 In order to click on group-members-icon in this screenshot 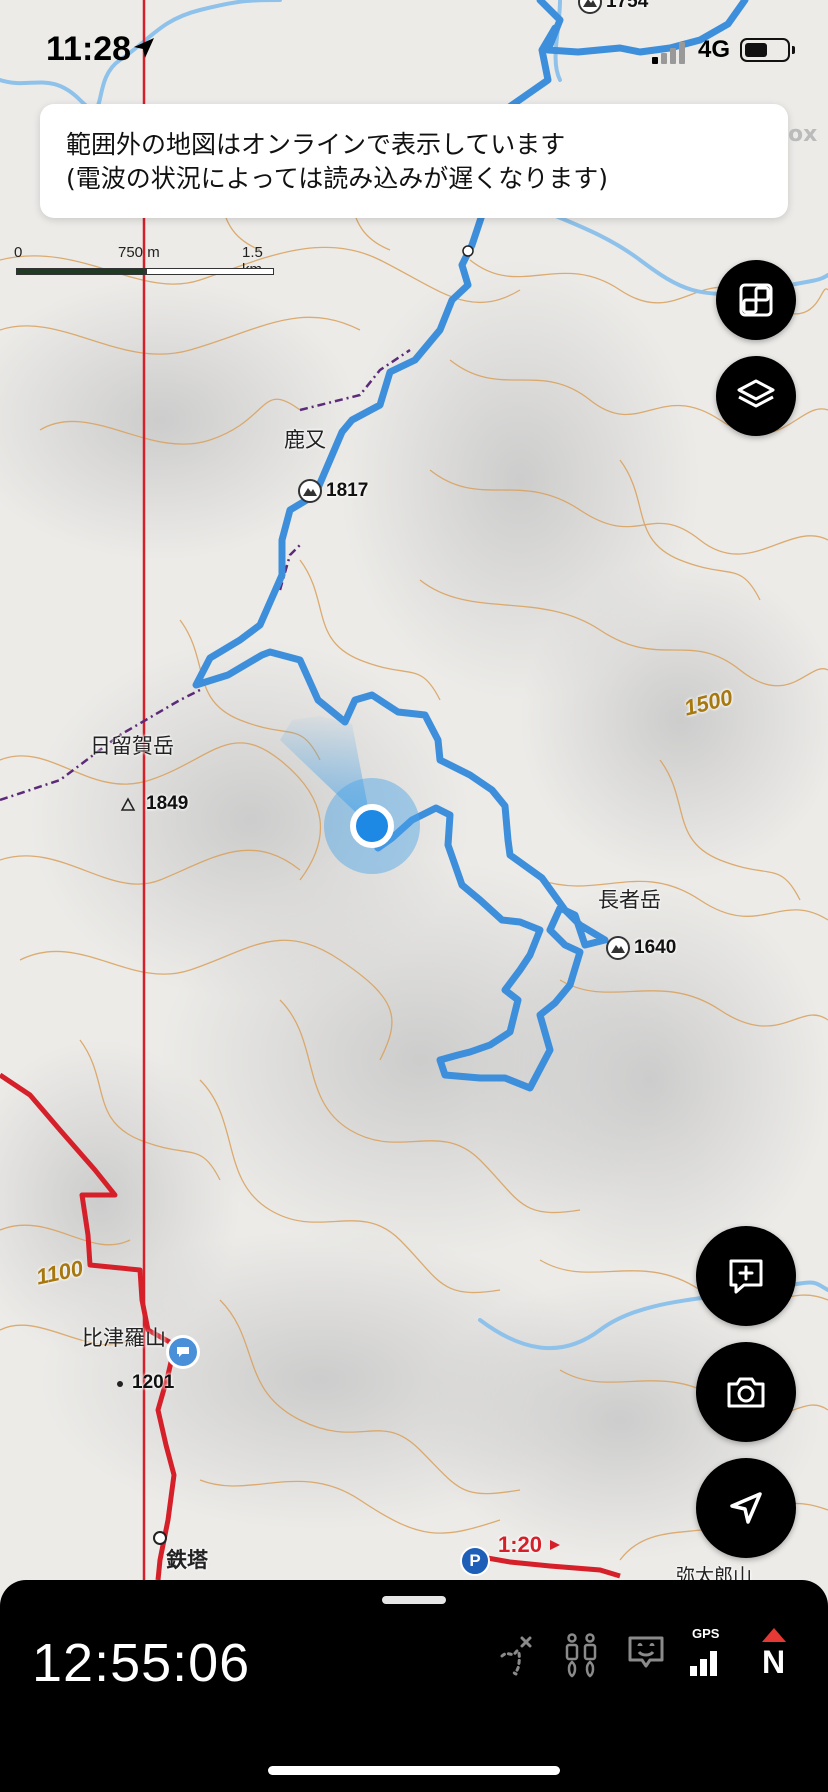, I will do `click(582, 1655)`.